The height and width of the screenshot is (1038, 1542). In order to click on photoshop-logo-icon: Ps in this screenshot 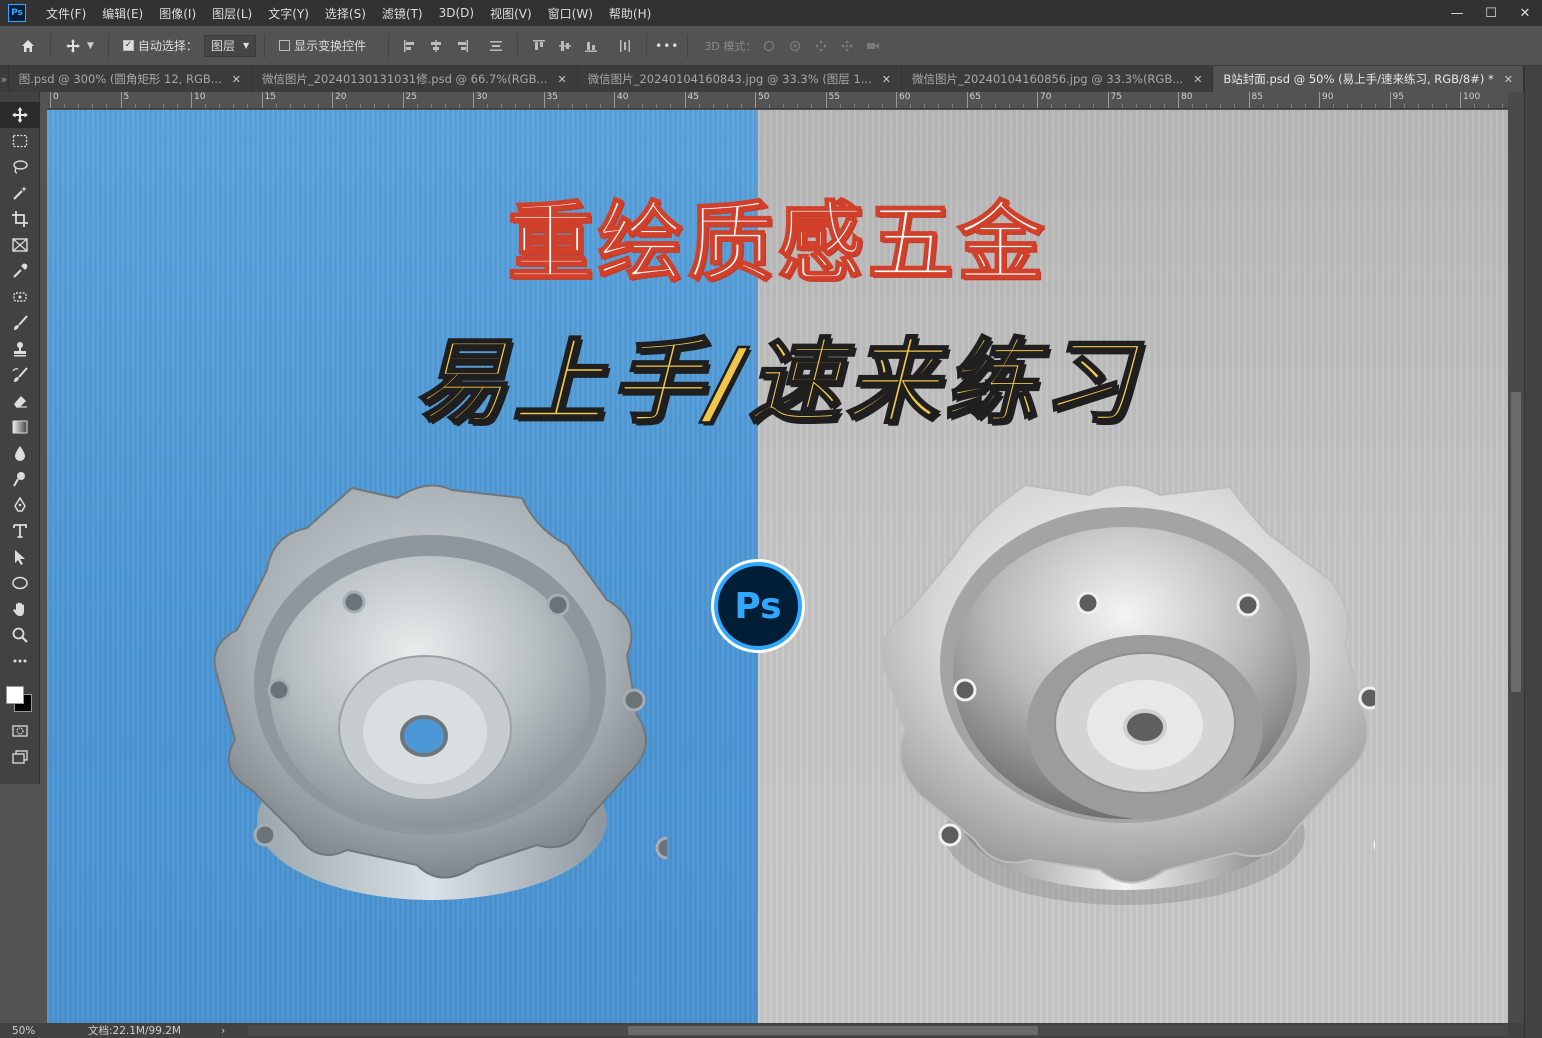, I will do `click(17, 13)`.